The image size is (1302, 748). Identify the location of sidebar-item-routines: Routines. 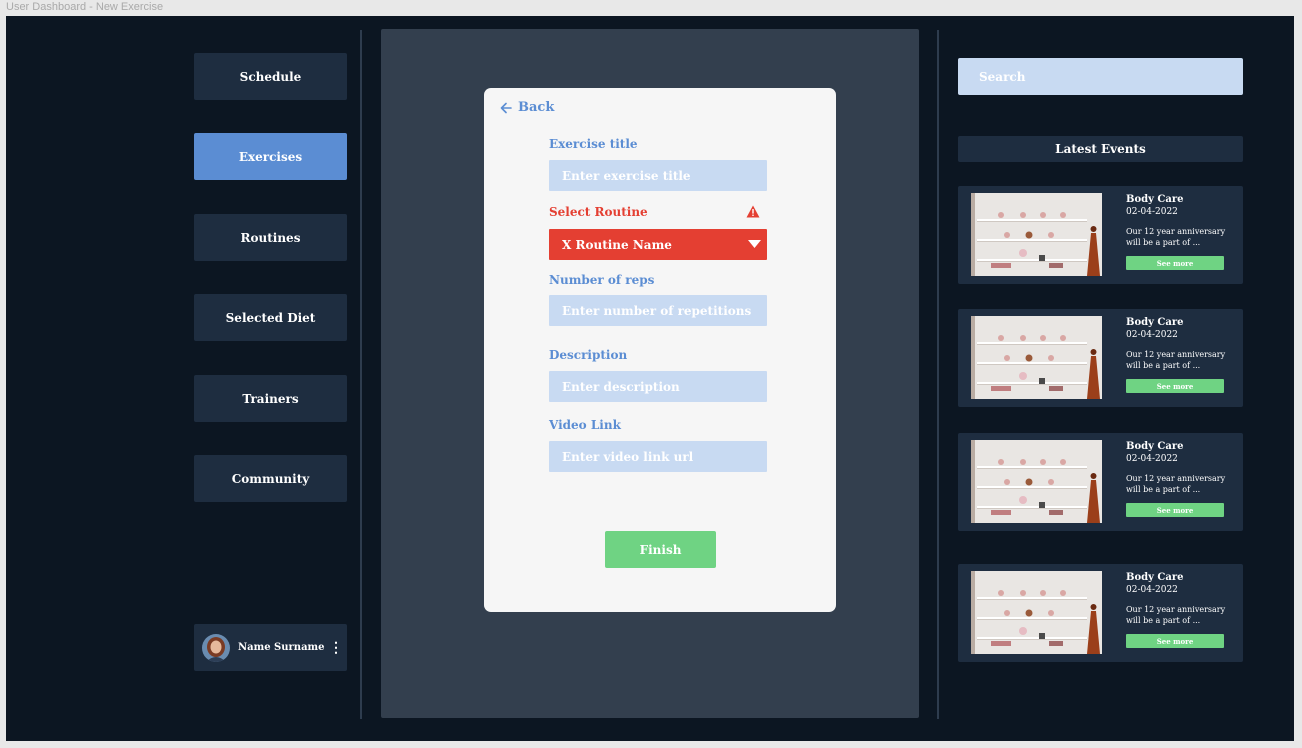
(270, 237).